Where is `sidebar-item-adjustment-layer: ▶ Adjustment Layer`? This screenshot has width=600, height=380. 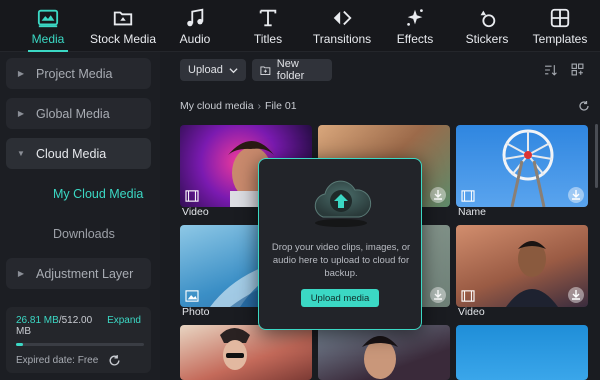
sidebar-item-adjustment-layer: ▶ Adjustment Layer is located at coordinates (78, 273).